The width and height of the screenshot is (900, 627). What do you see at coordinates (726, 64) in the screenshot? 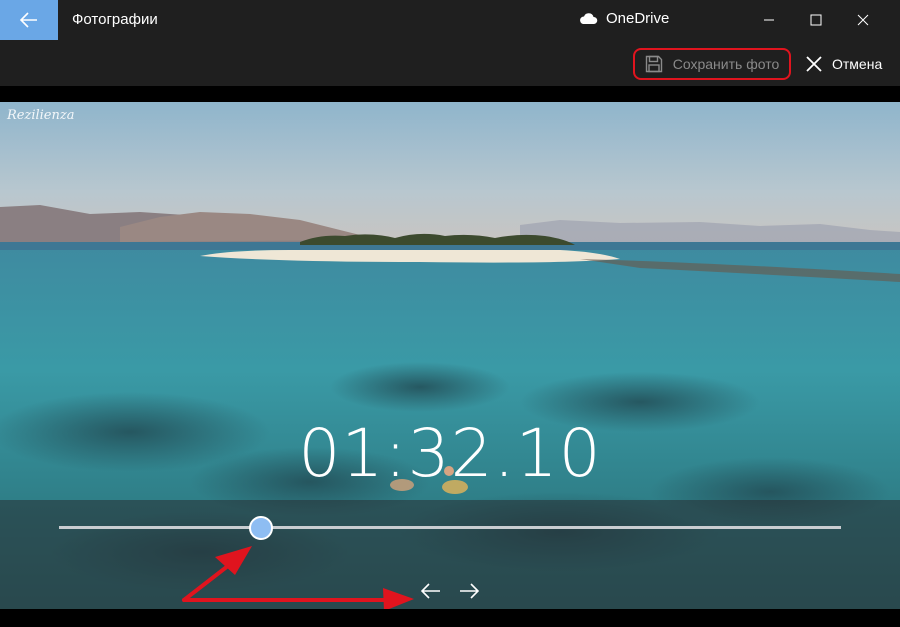
I see `save-photo-label: Сохранить фото` at bounding box center [726, 64].